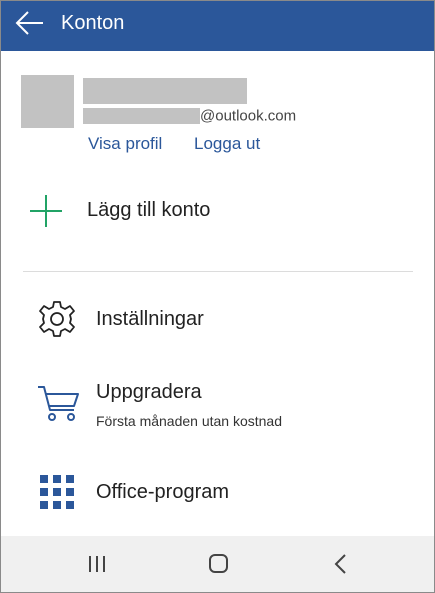  Describe the element at coordinates (217, 406) in the screenshot. I see `upgrade-item: Uppgradera Första månaden utan kostnad` at that location.